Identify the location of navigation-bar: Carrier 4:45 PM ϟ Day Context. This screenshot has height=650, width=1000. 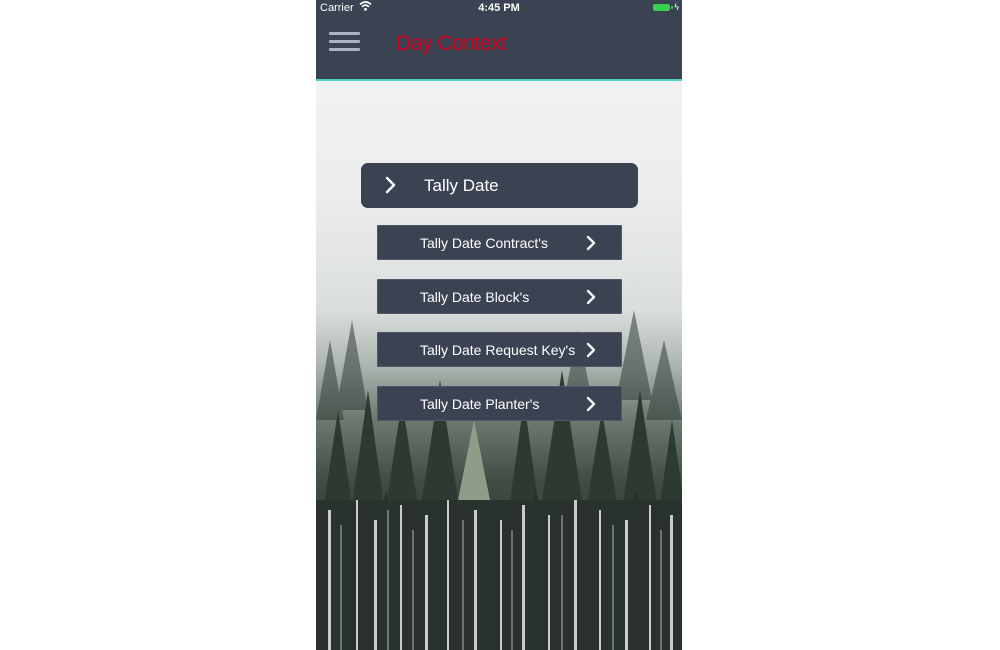
(499, 40).